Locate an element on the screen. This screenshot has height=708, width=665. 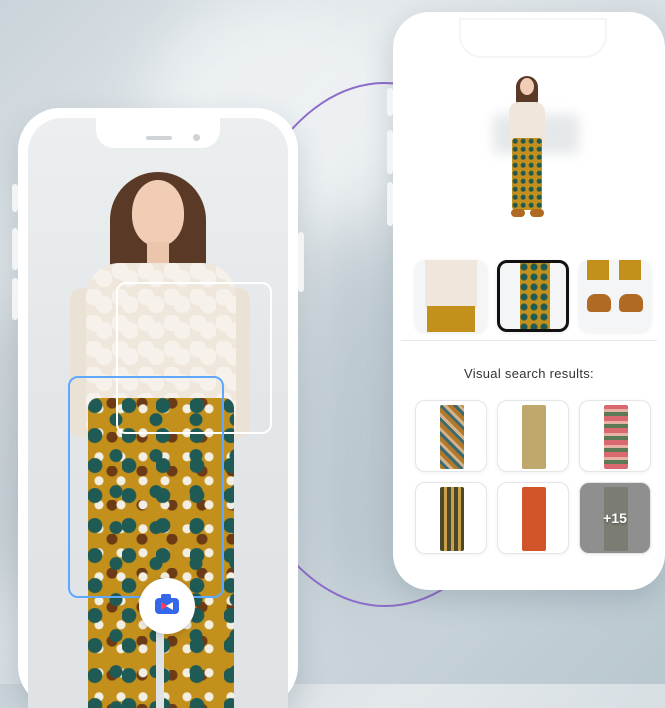
hero-model-shoe-left is located at coordinates (518, 213).